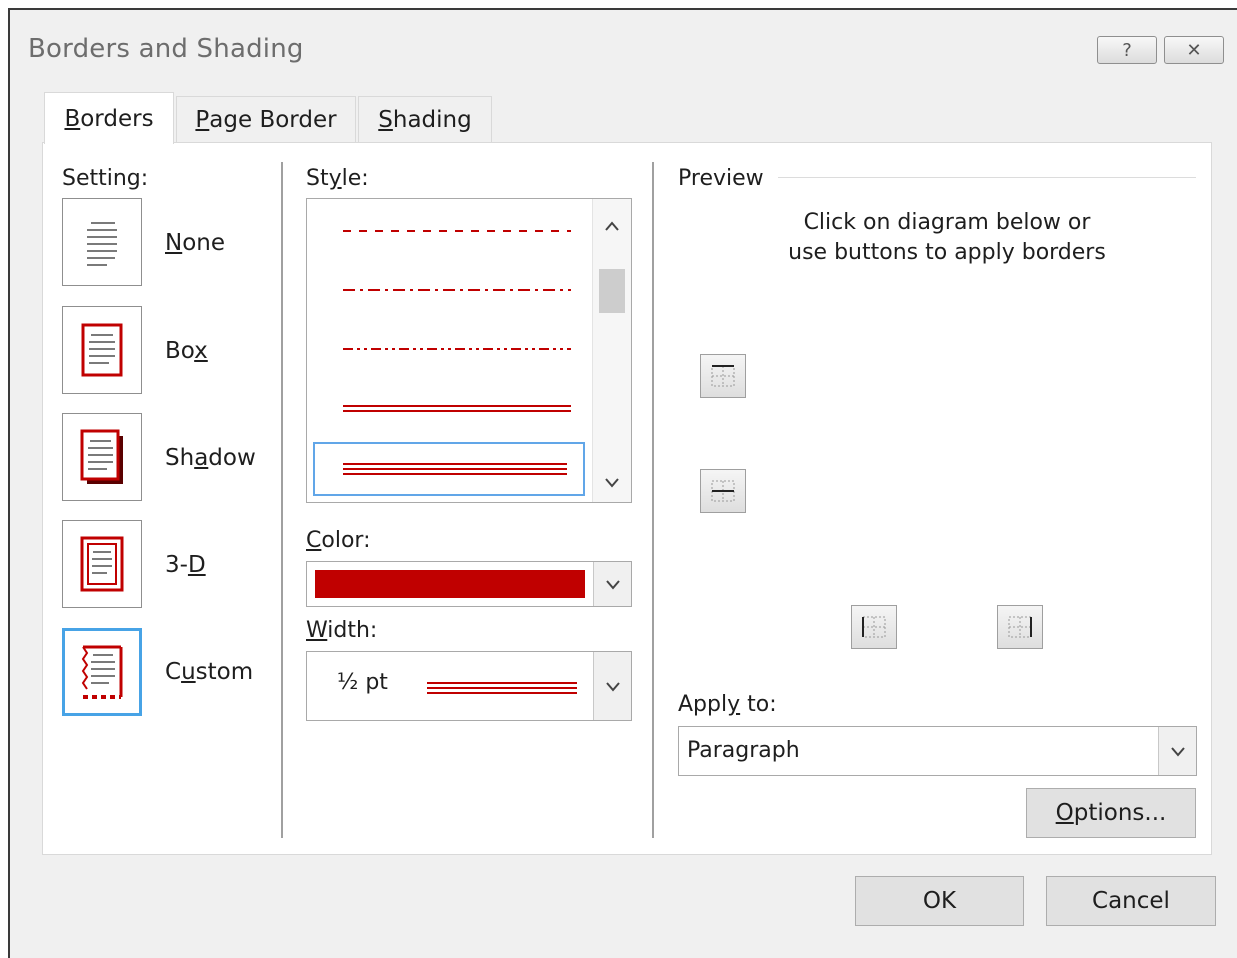 The image size is (1237, 958). What do you see at coordinates (362, 682) in the screenshot?
I see `width-value: ½ pt` at bounding box center [362, 682].